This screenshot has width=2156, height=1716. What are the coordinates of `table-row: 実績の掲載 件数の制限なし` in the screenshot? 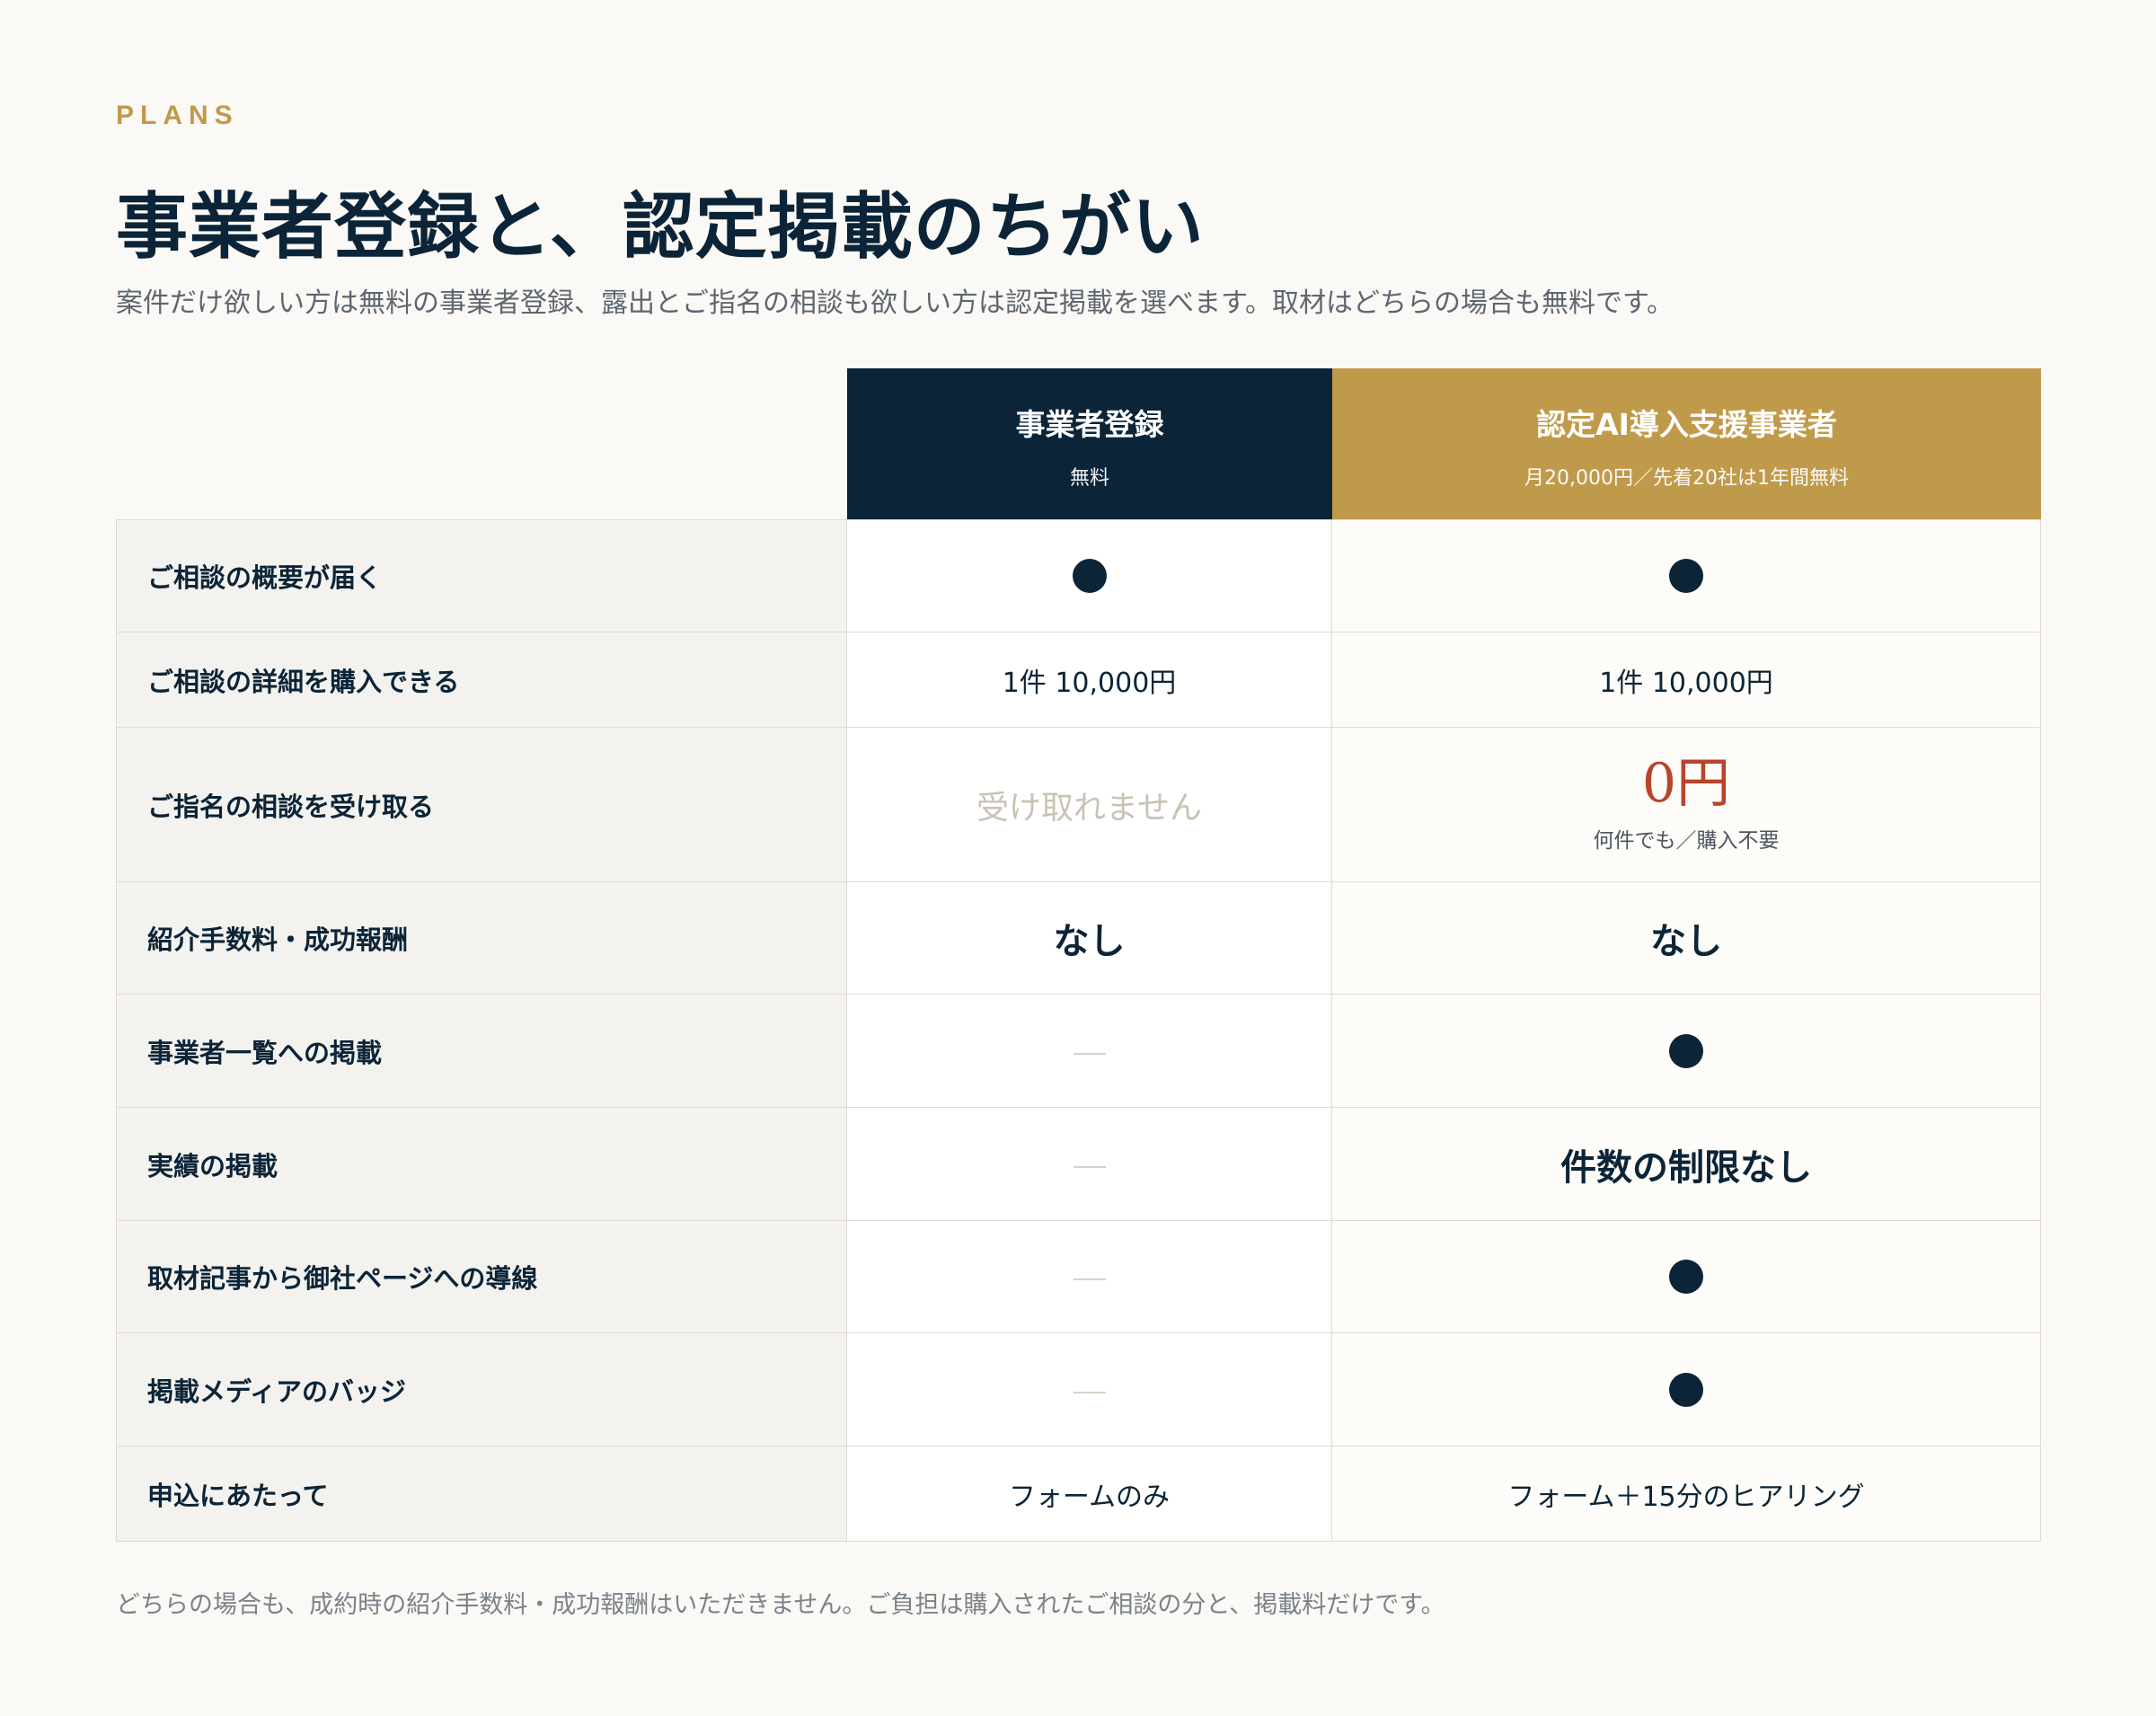 It's located at (1078, 1164).